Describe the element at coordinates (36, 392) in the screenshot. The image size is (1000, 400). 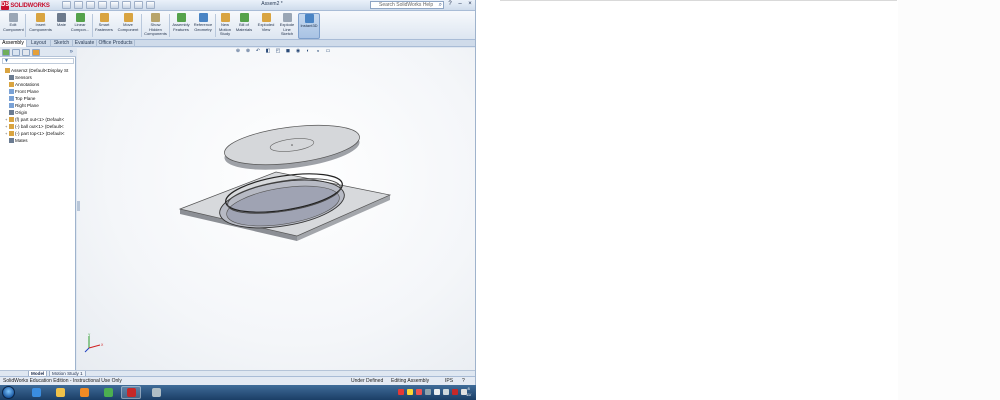
I see `taskbar-ie-button` at that location.